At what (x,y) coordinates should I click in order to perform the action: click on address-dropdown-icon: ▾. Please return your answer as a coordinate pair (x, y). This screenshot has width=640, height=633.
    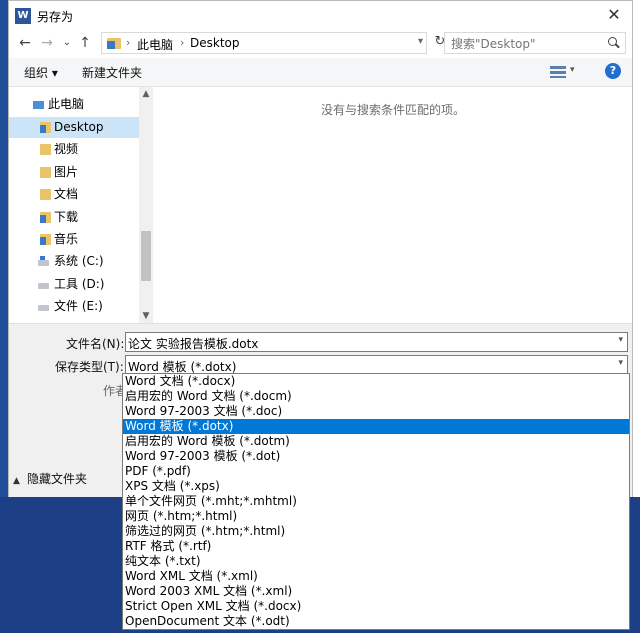
    Looking at the image, I should click on (420, 41).